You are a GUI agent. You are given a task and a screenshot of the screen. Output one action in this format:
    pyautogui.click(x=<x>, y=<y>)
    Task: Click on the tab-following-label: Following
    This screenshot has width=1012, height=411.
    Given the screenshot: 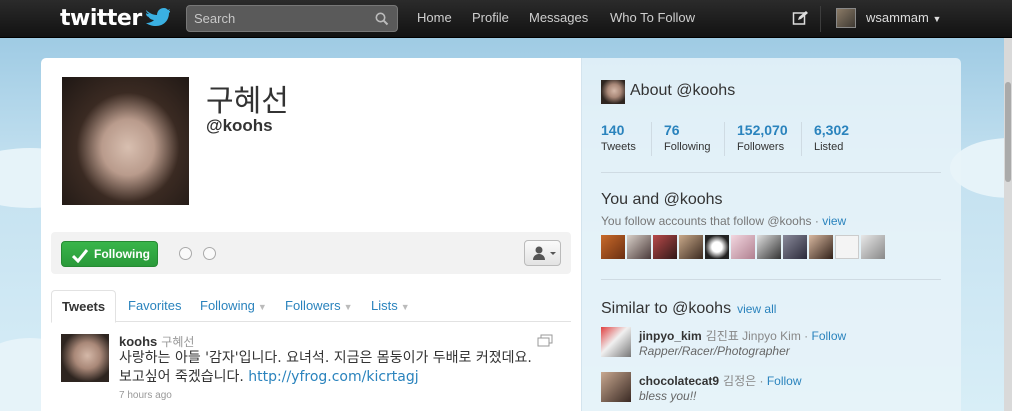 What is the action you would take?
    pyautogui.click(x=227, y=305)
    